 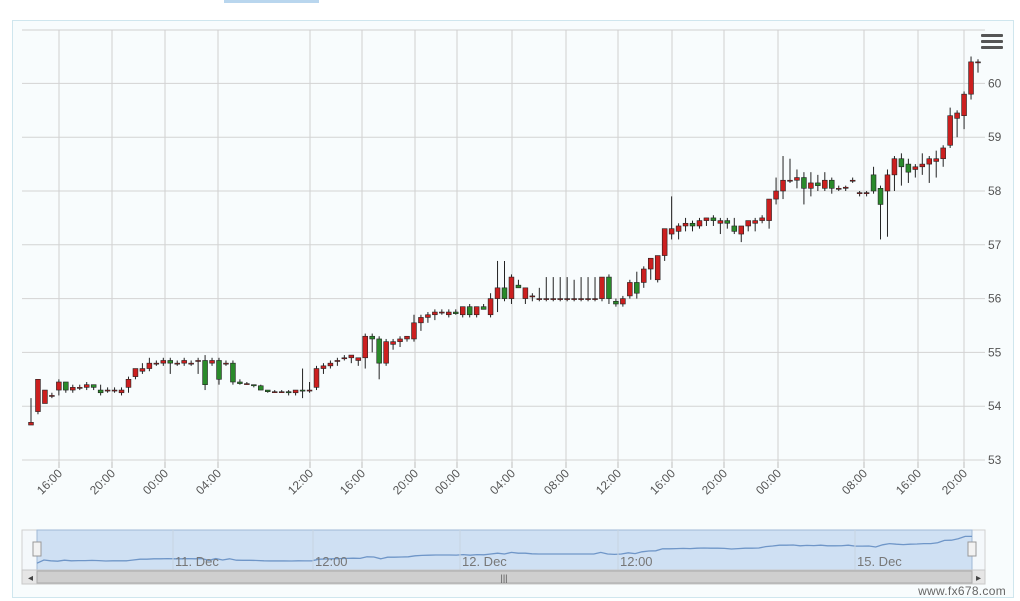 What do you see at coordinates (30, 578) in the screenshot?
I see `scroll-left-arrow-icon: ◂` at bounding box center [30, 578].